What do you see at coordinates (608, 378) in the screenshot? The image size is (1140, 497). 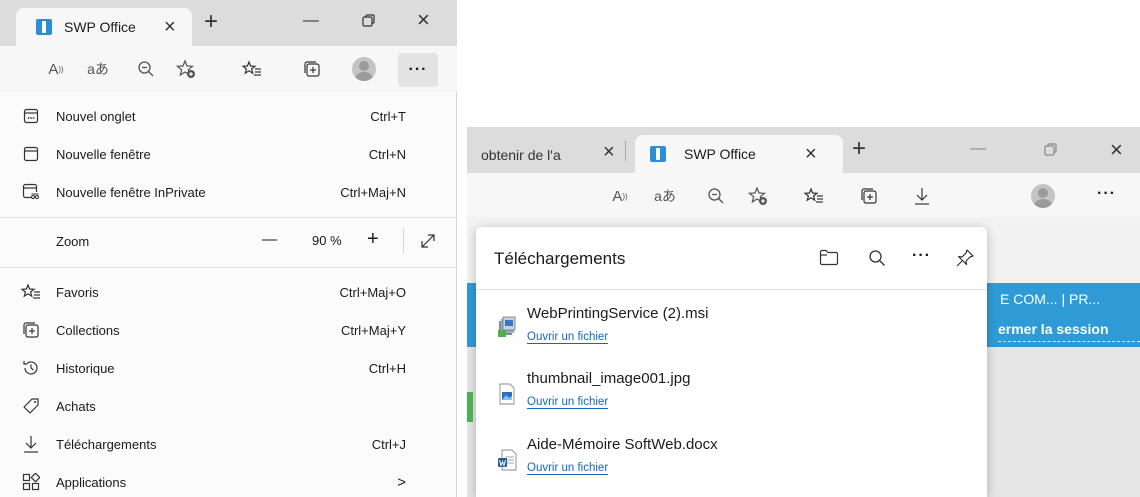 I see `download-file-name: thumbnail_image001.jpg` at bounding box center [608, 378].